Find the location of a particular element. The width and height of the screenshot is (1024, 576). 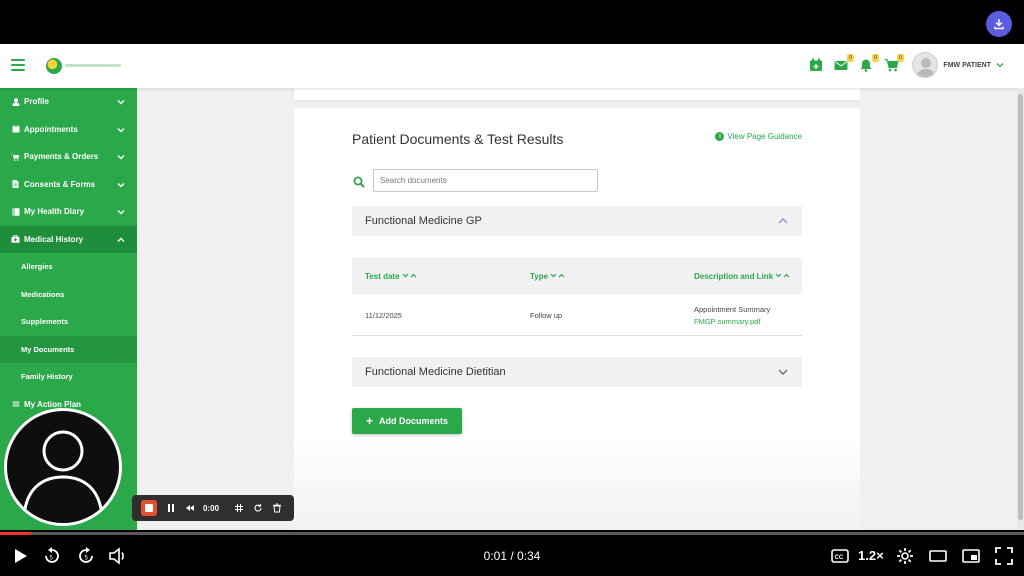

notifications-badge: 0 is located at coordinates (875, 58).